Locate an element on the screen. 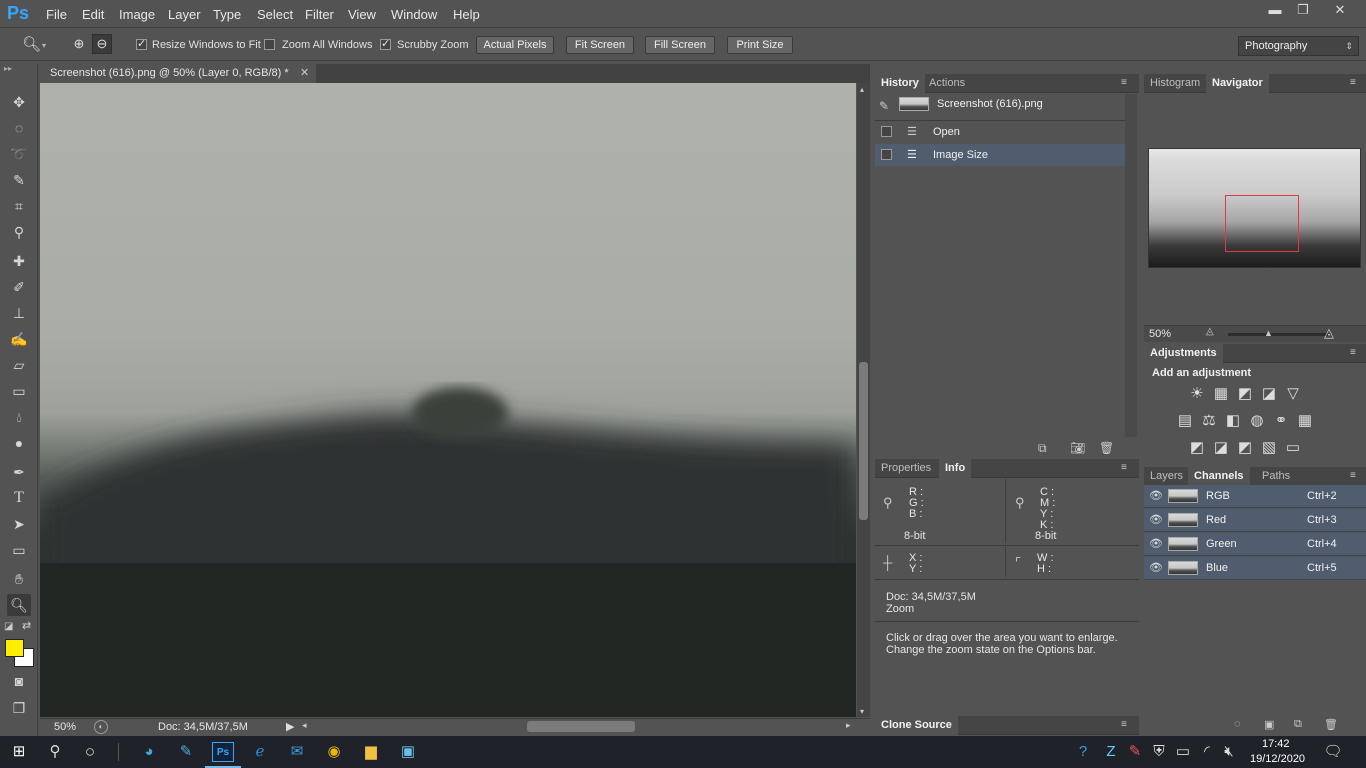 This screenshot has width=1366, height=768. gradient-tool-icon: ▭ is located at coordinates (19, 391).